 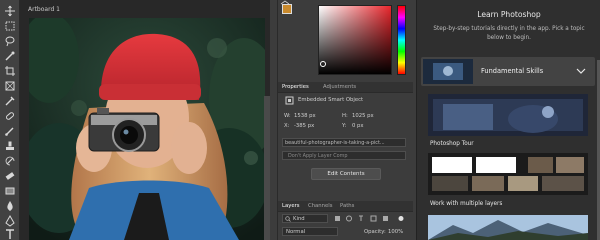 What do you see at coordinates (10, 10) in the screenshot?
I see `move-tool-icon` at bounding box center [10, 10].